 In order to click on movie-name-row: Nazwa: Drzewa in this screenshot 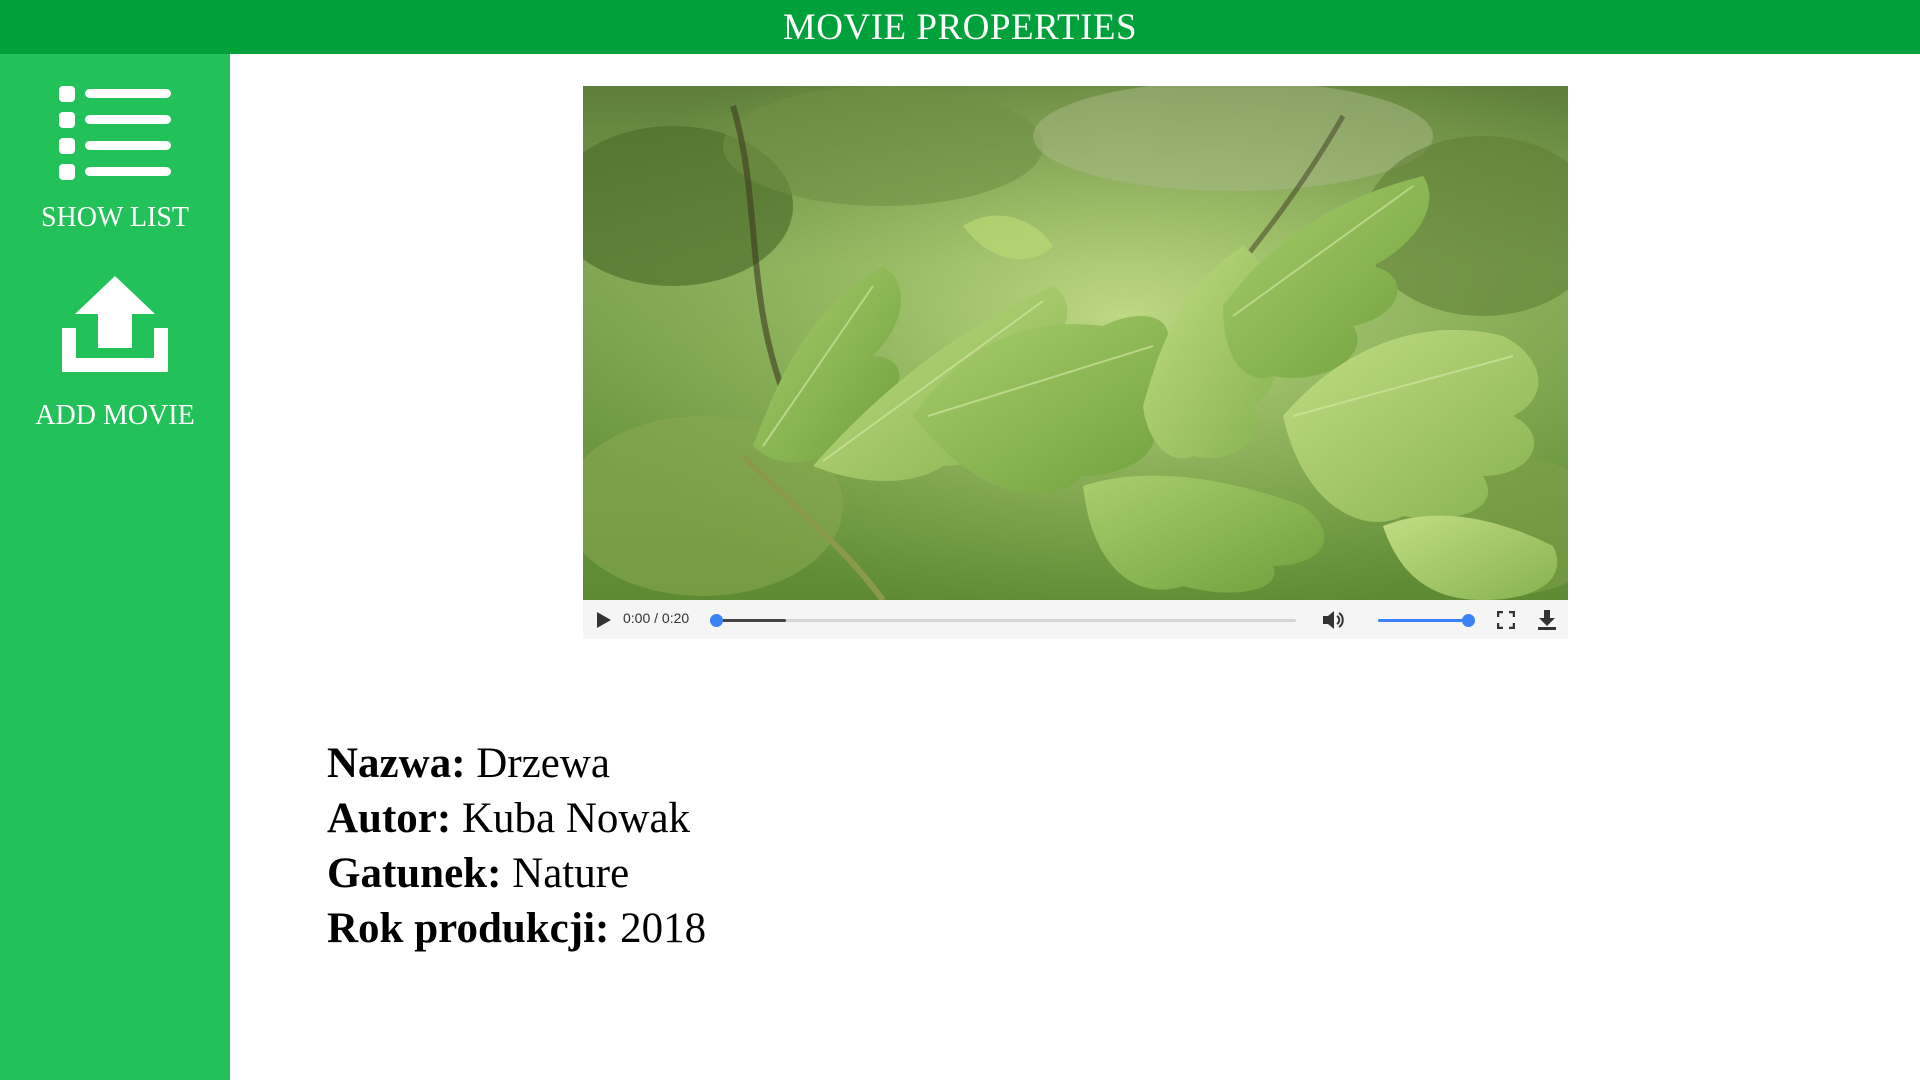, I will do `click(516, 763)`.